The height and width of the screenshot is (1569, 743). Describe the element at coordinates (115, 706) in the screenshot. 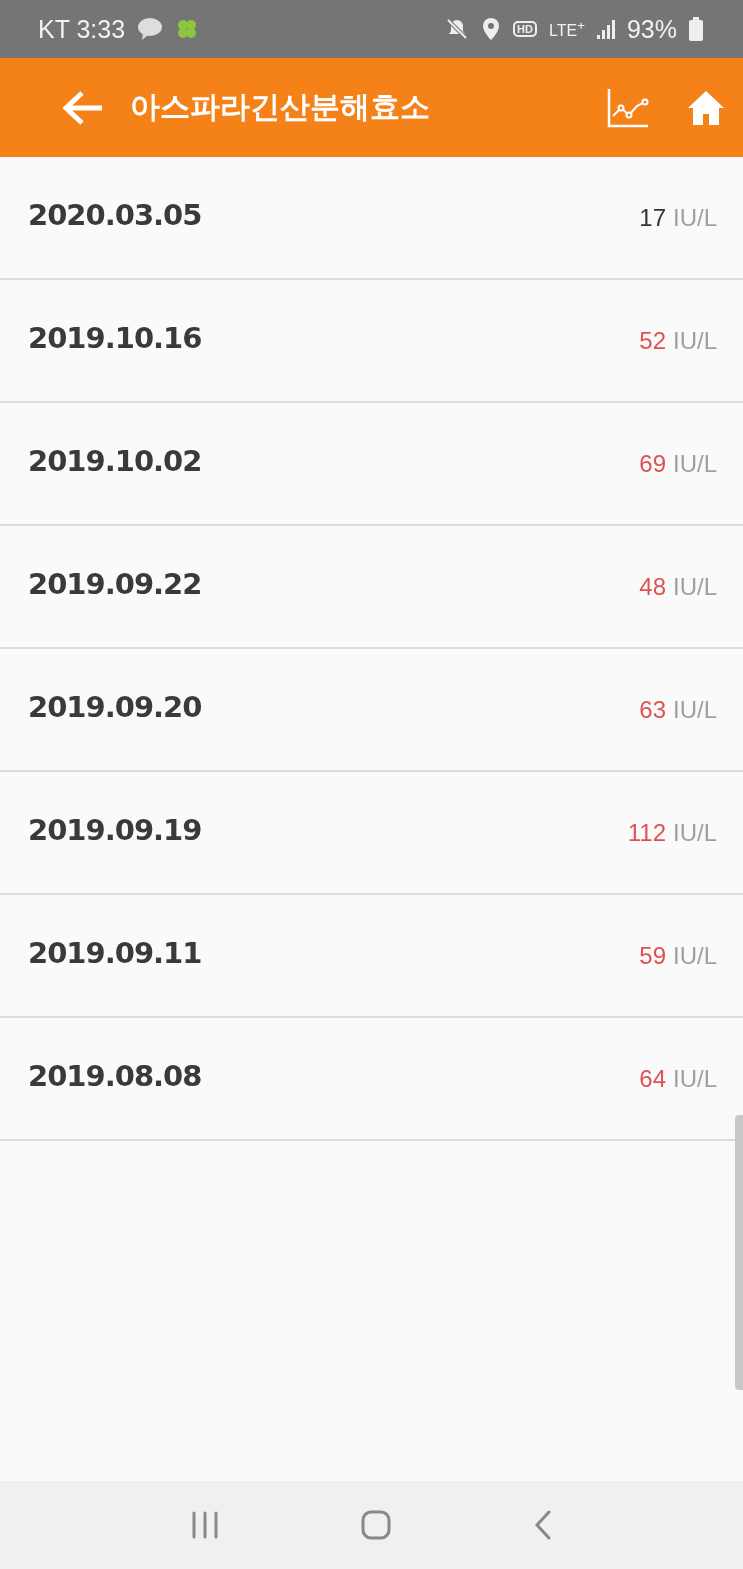

I see `record-date: 2019.09.20` at that location.